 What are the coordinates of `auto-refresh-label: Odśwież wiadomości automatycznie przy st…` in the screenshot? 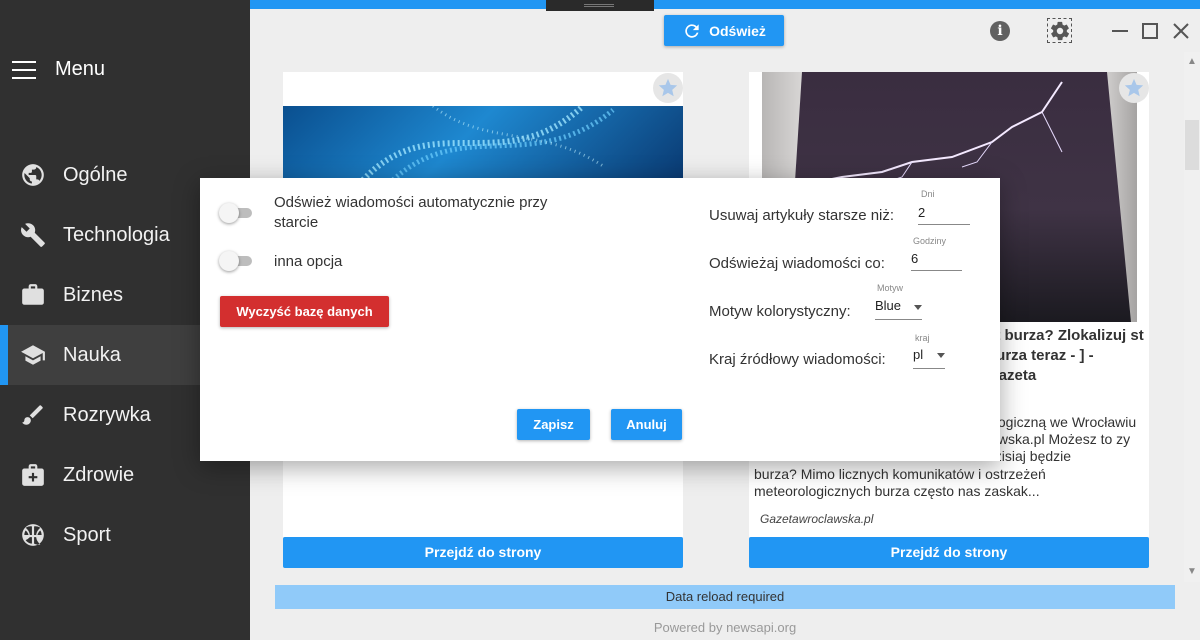 It's located at (411, 212).